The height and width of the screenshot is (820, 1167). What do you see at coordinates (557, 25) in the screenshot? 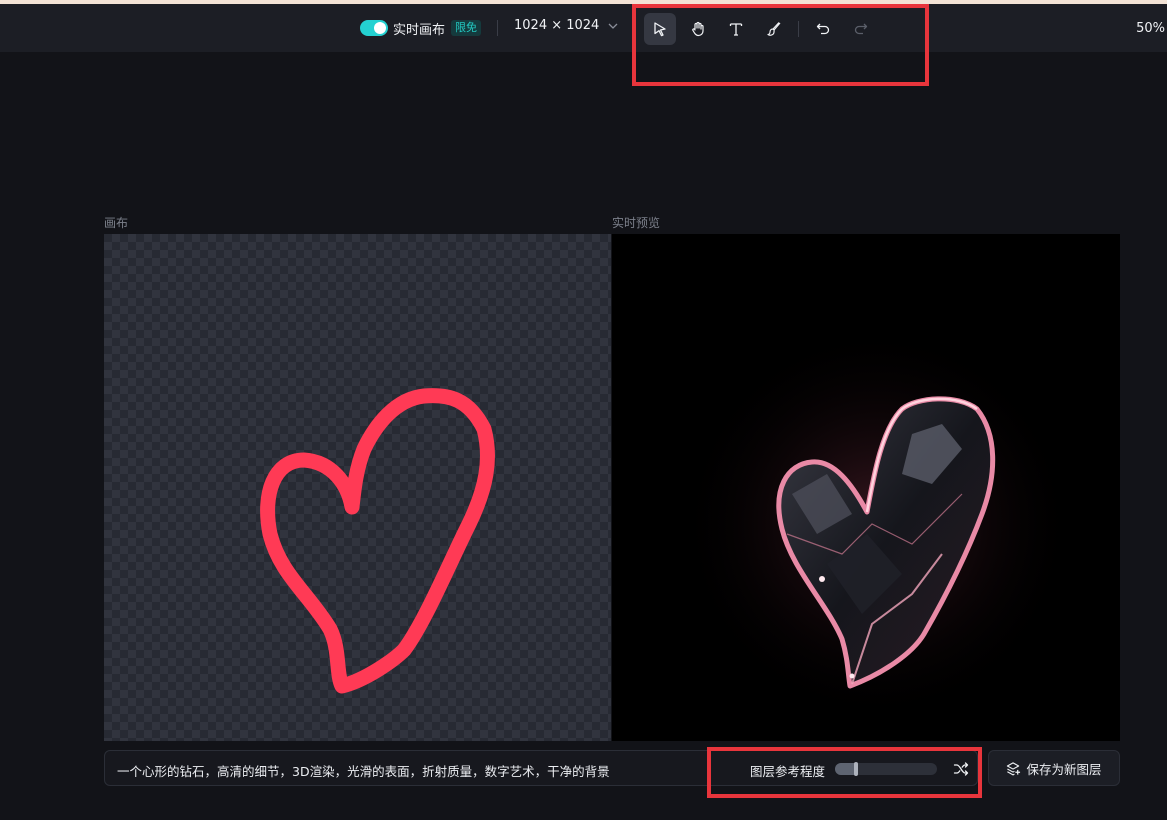
I see `canvas-size-value: 1024 × 1024` at bounding box center [557, 25].